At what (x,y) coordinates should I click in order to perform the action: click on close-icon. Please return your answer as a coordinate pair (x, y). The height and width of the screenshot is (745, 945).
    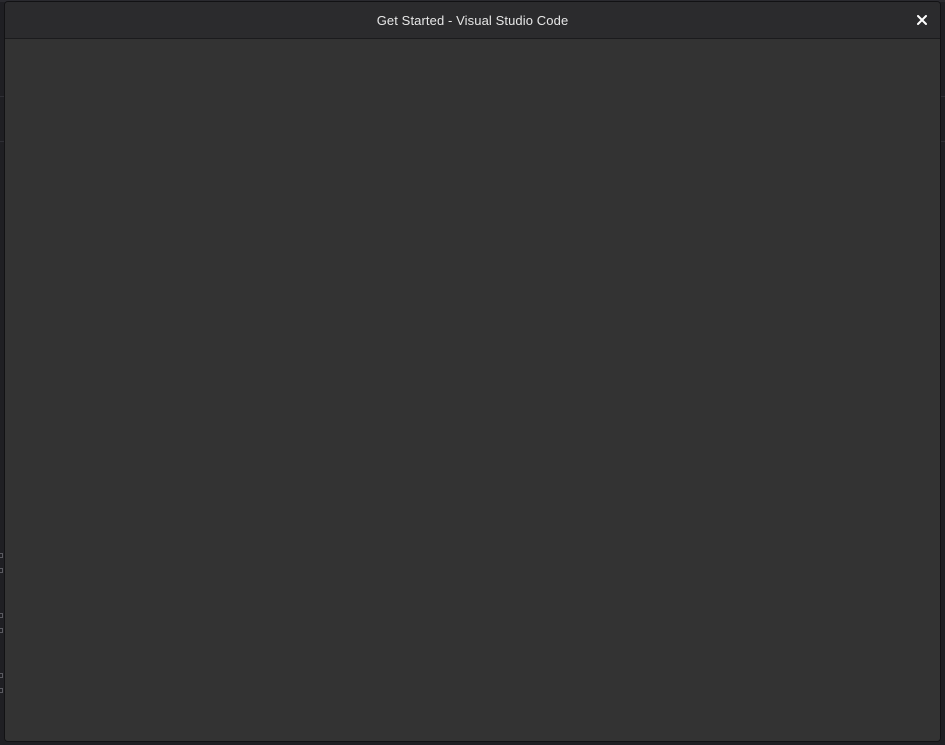
    Looking at the image, I should click on (922, 20).